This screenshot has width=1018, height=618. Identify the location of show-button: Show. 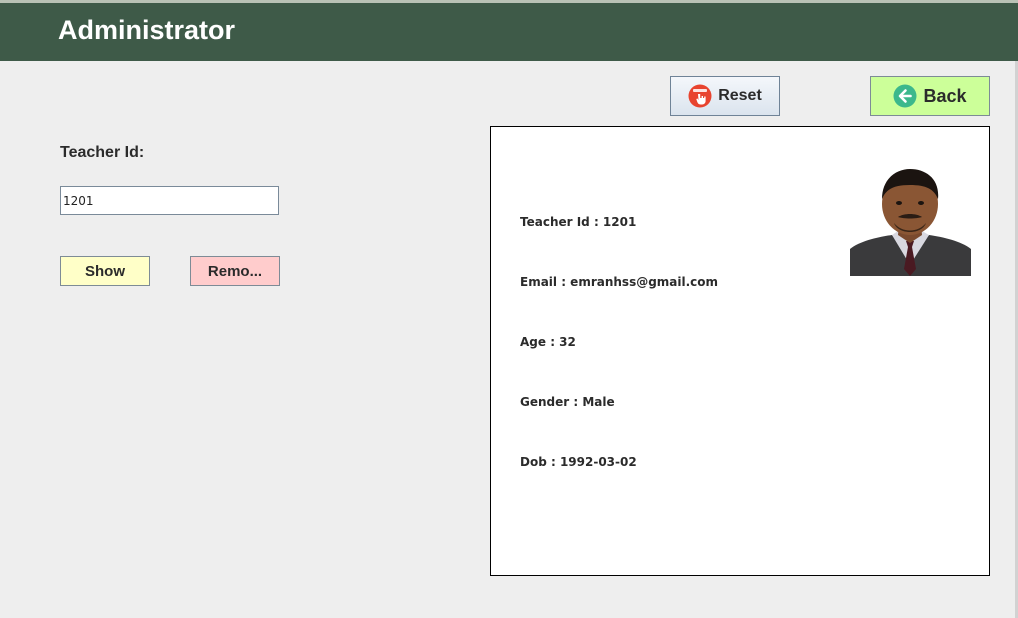
(105, 271).